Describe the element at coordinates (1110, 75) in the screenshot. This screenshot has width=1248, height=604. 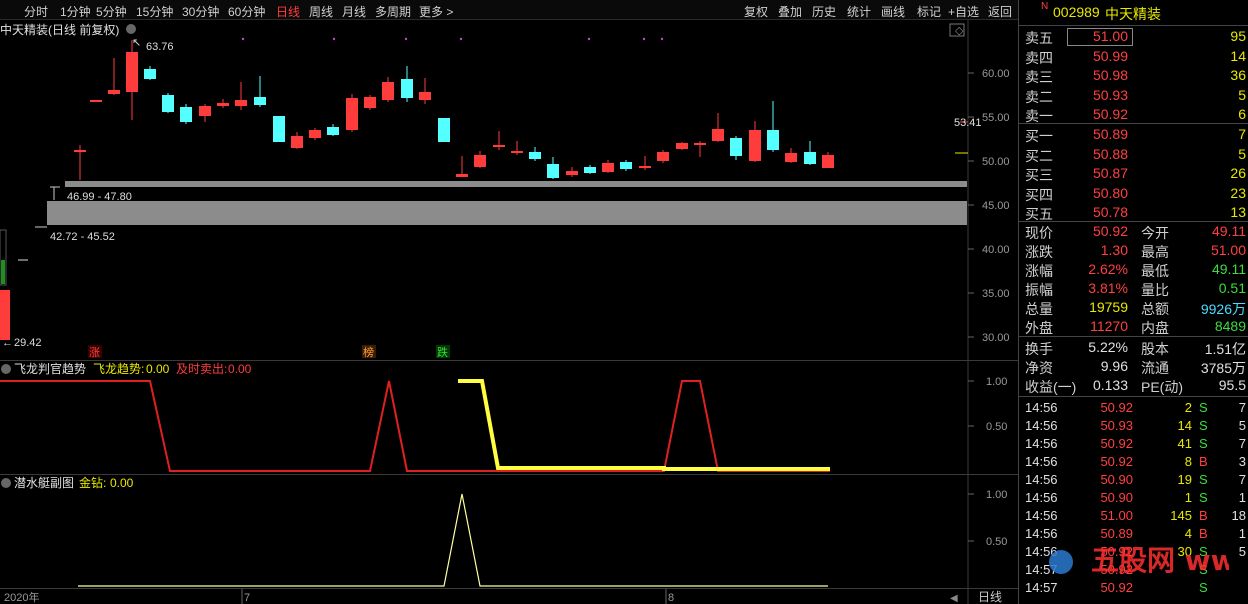
I see `ask-price: 50.98` at that location.